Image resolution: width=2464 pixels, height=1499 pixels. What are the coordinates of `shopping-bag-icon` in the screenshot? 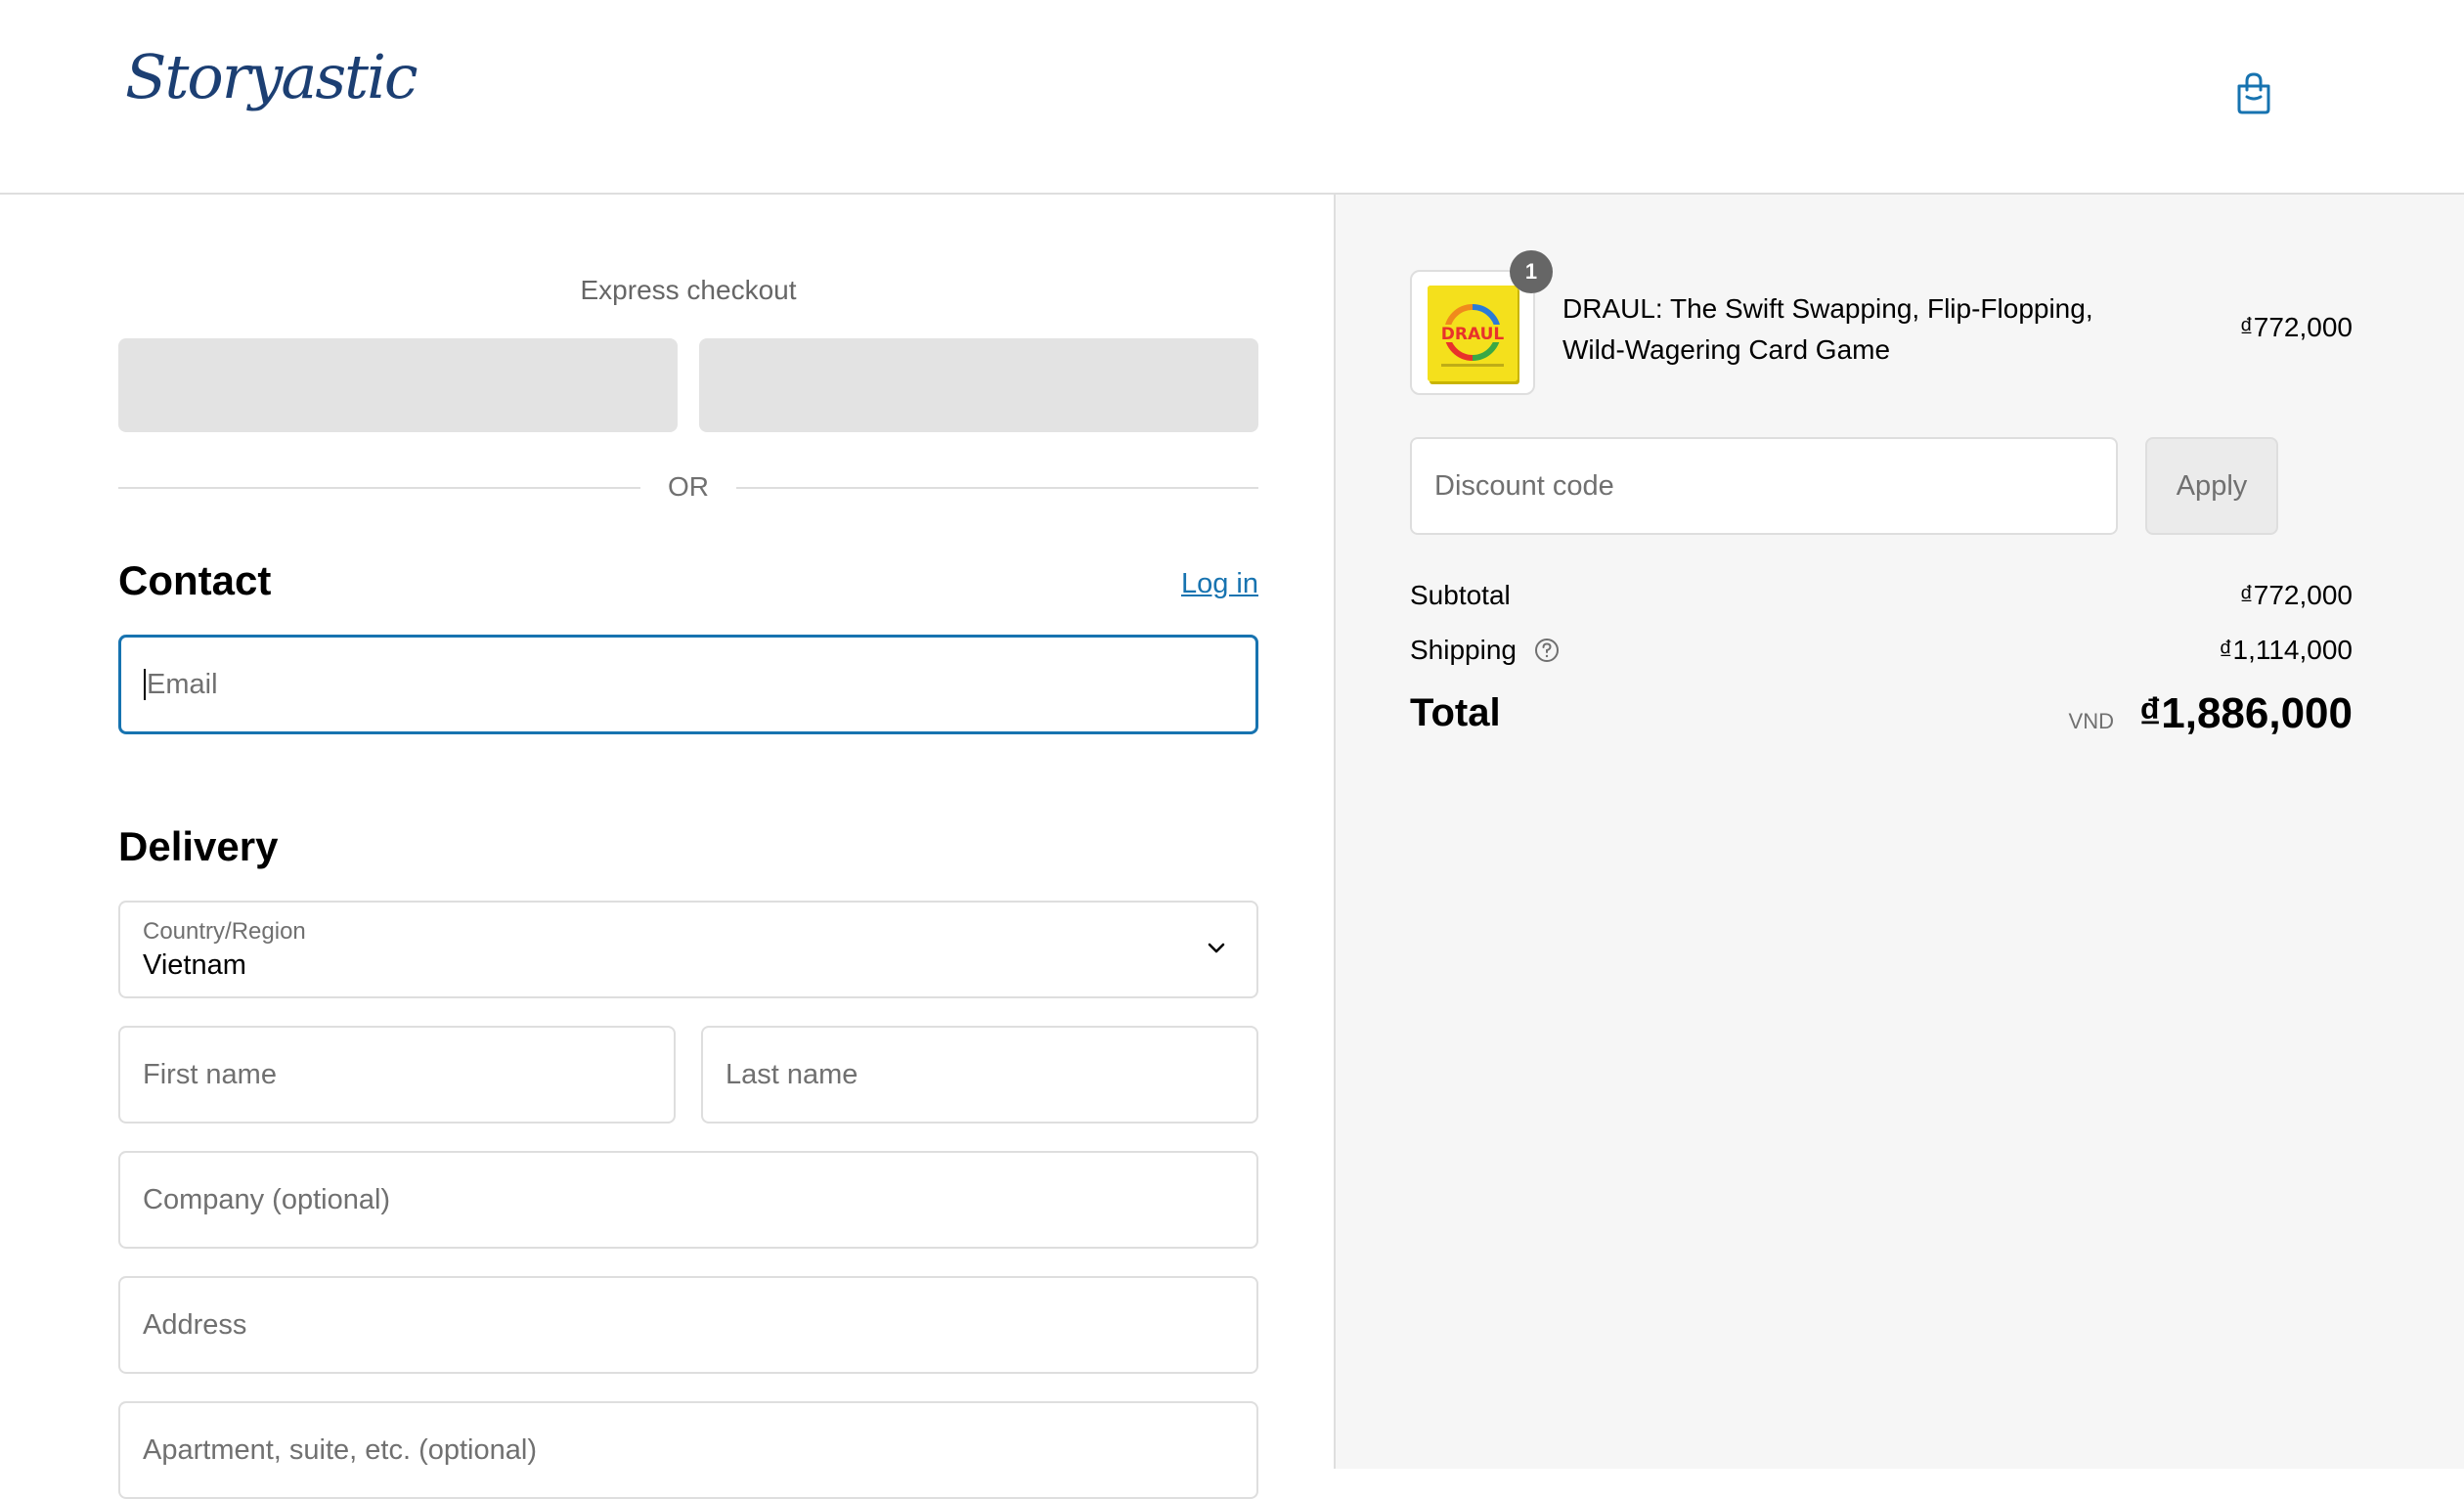 It's located at (2253, 92).